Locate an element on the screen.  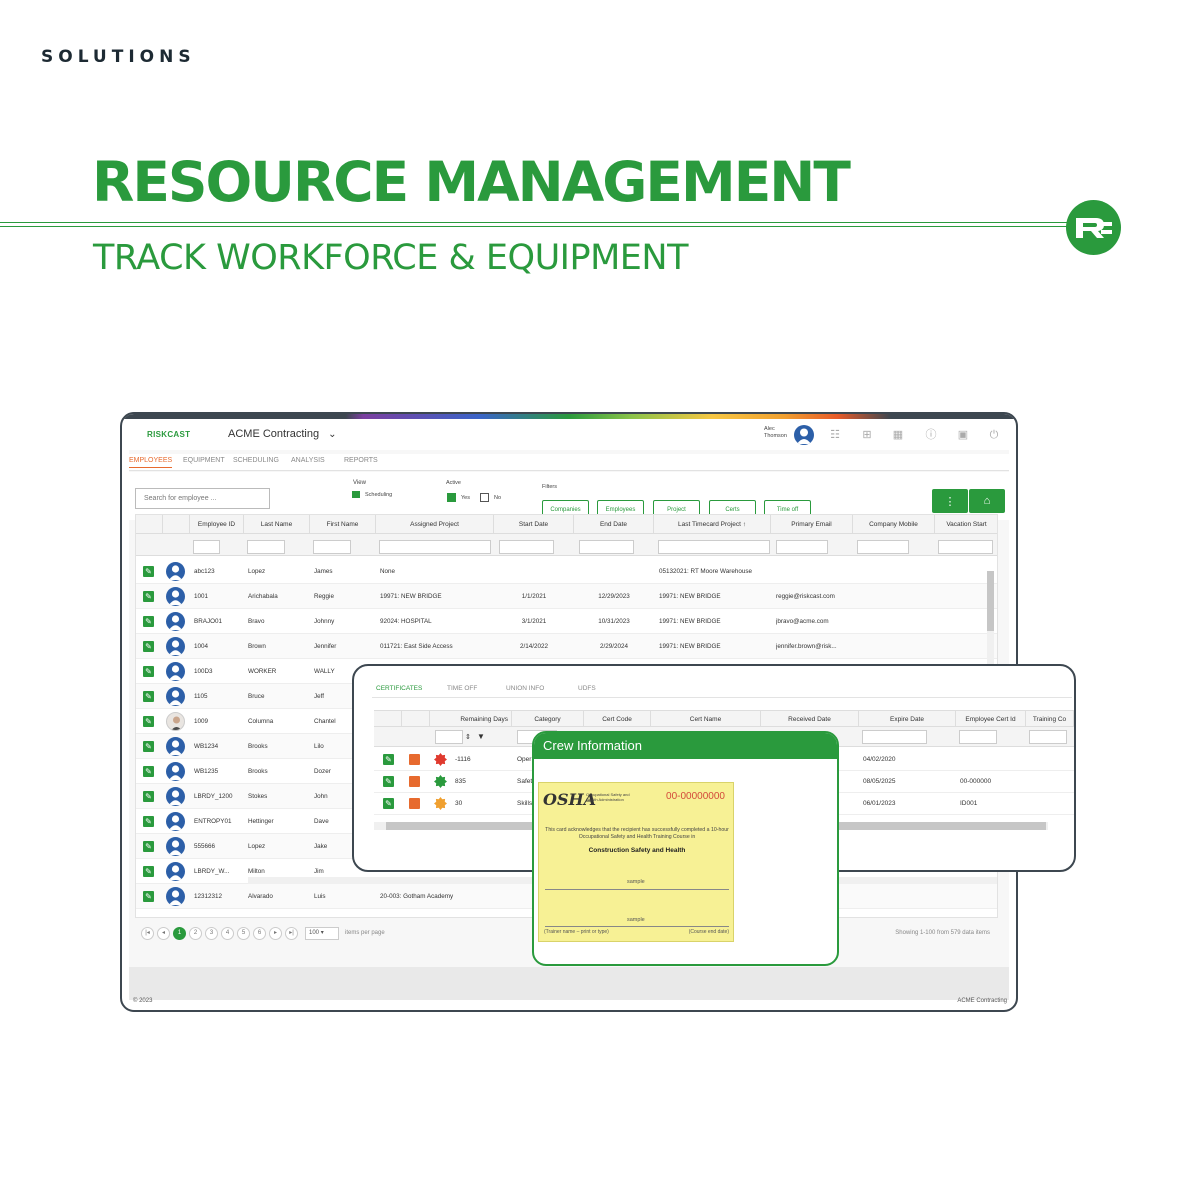
col-start-date: Start Date is located at coordinates (534, 524).